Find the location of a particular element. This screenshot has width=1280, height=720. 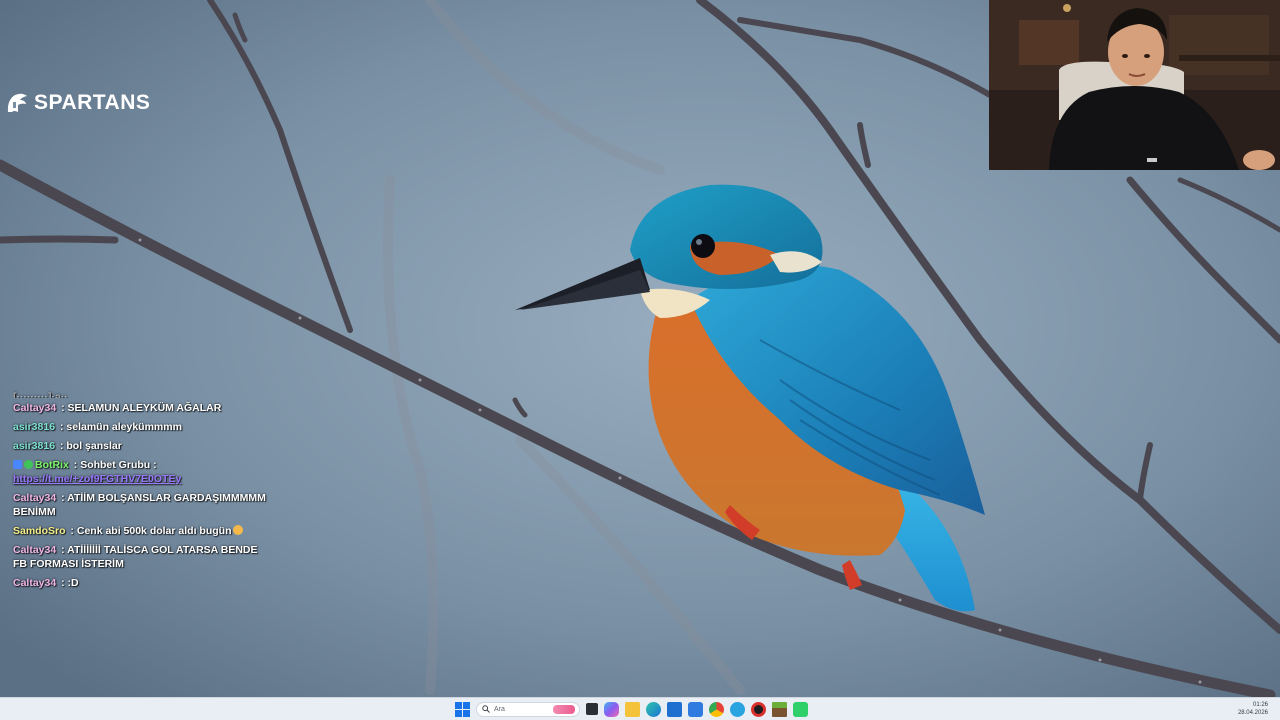

spartans-logo: SPARTANS is located at coordinates (77, 103).